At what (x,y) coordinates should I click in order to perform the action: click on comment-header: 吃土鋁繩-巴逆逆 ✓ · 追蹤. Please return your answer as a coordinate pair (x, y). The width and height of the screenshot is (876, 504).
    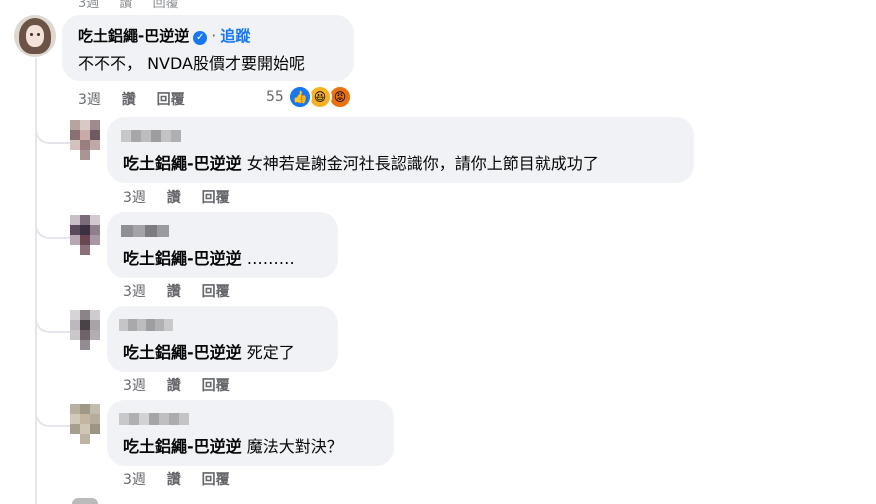
    Looking at the image, I should click on (164, 35).